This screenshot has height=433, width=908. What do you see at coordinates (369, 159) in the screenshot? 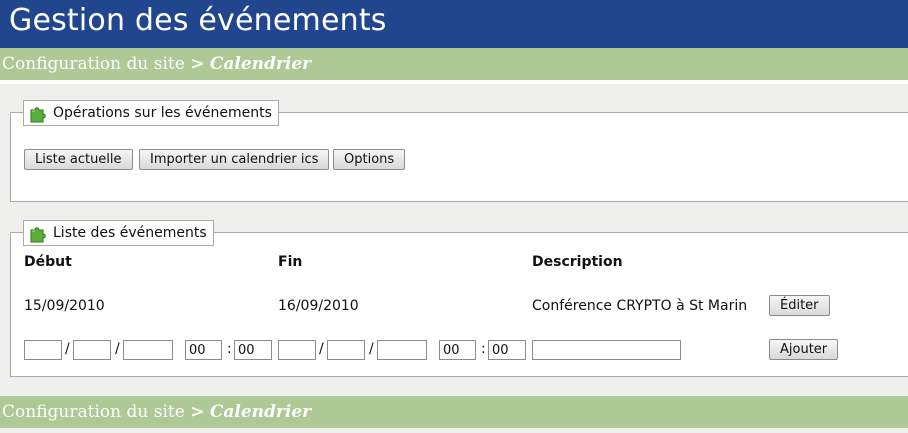
I see `options-button: Options` at bounding box center [369, 159].